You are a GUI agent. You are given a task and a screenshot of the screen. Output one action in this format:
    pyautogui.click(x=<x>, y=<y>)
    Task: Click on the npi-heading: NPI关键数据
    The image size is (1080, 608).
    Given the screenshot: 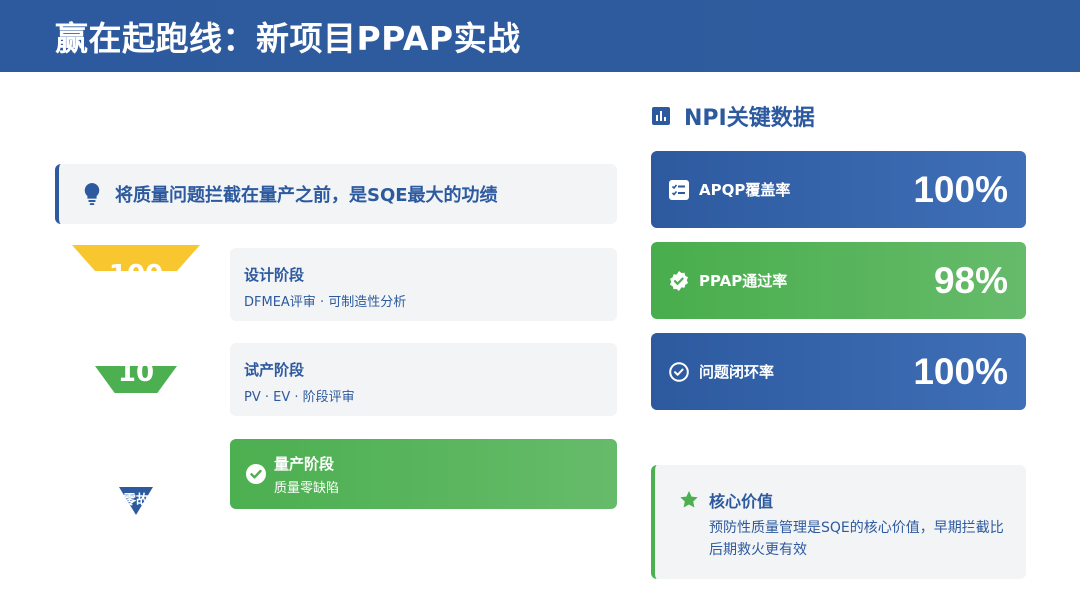 What is the action you would take?
    pyautogui.click(x=733, y=116)
    